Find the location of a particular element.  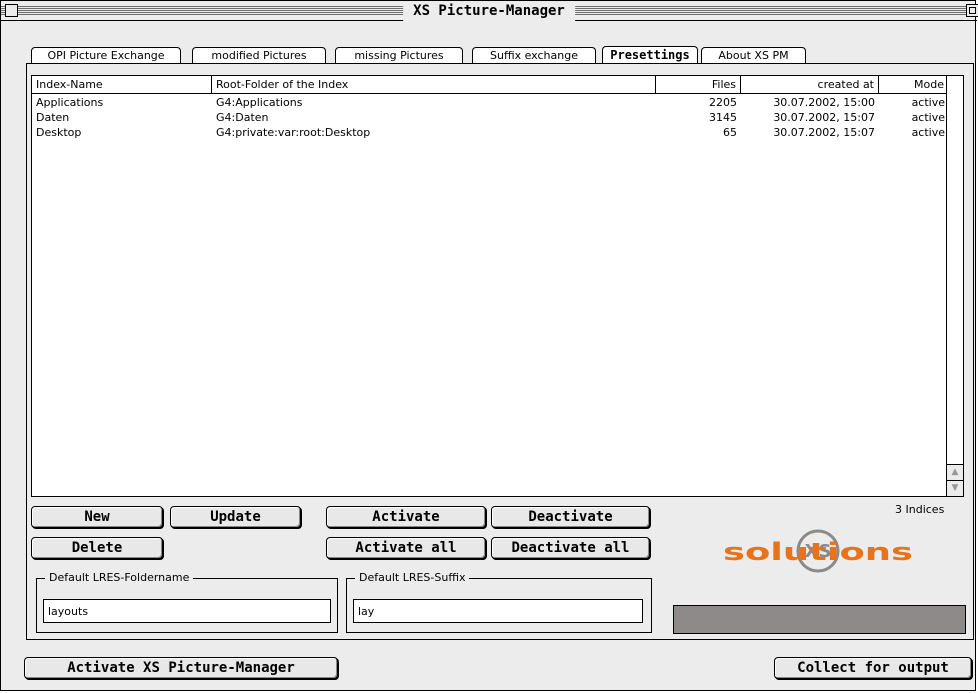

scroll-up-arrow-icon: ▲ is located at coordinates (955, 472).